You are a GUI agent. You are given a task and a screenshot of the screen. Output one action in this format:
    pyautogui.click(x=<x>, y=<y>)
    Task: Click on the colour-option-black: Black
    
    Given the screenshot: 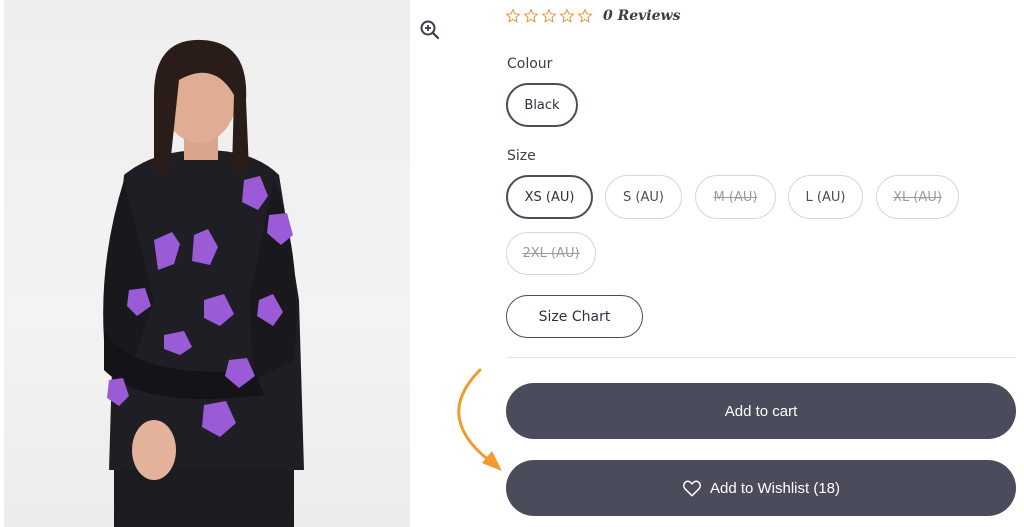 What is the action you would take?
    pyautogui.click(x=542, y=105)
    